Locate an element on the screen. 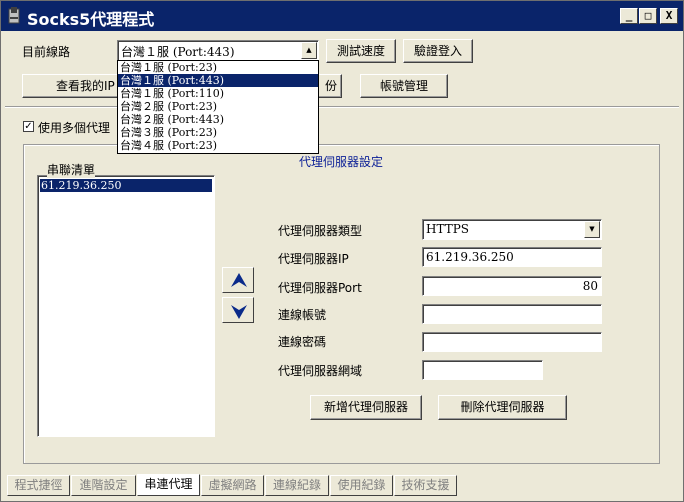 This screenshot has width=684, height=502. proxy-ip-label: 代理伺服器IP is located at coordinates (313, 259).